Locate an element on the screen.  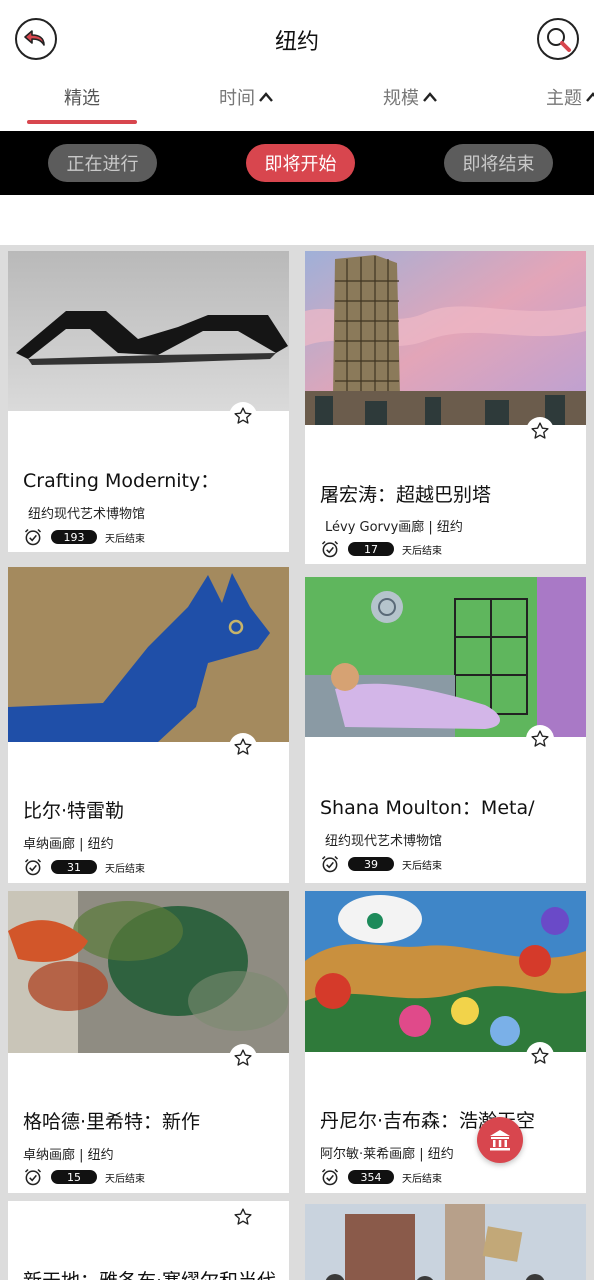
tab-scale: 规模 is located at coordinates (410, 97).